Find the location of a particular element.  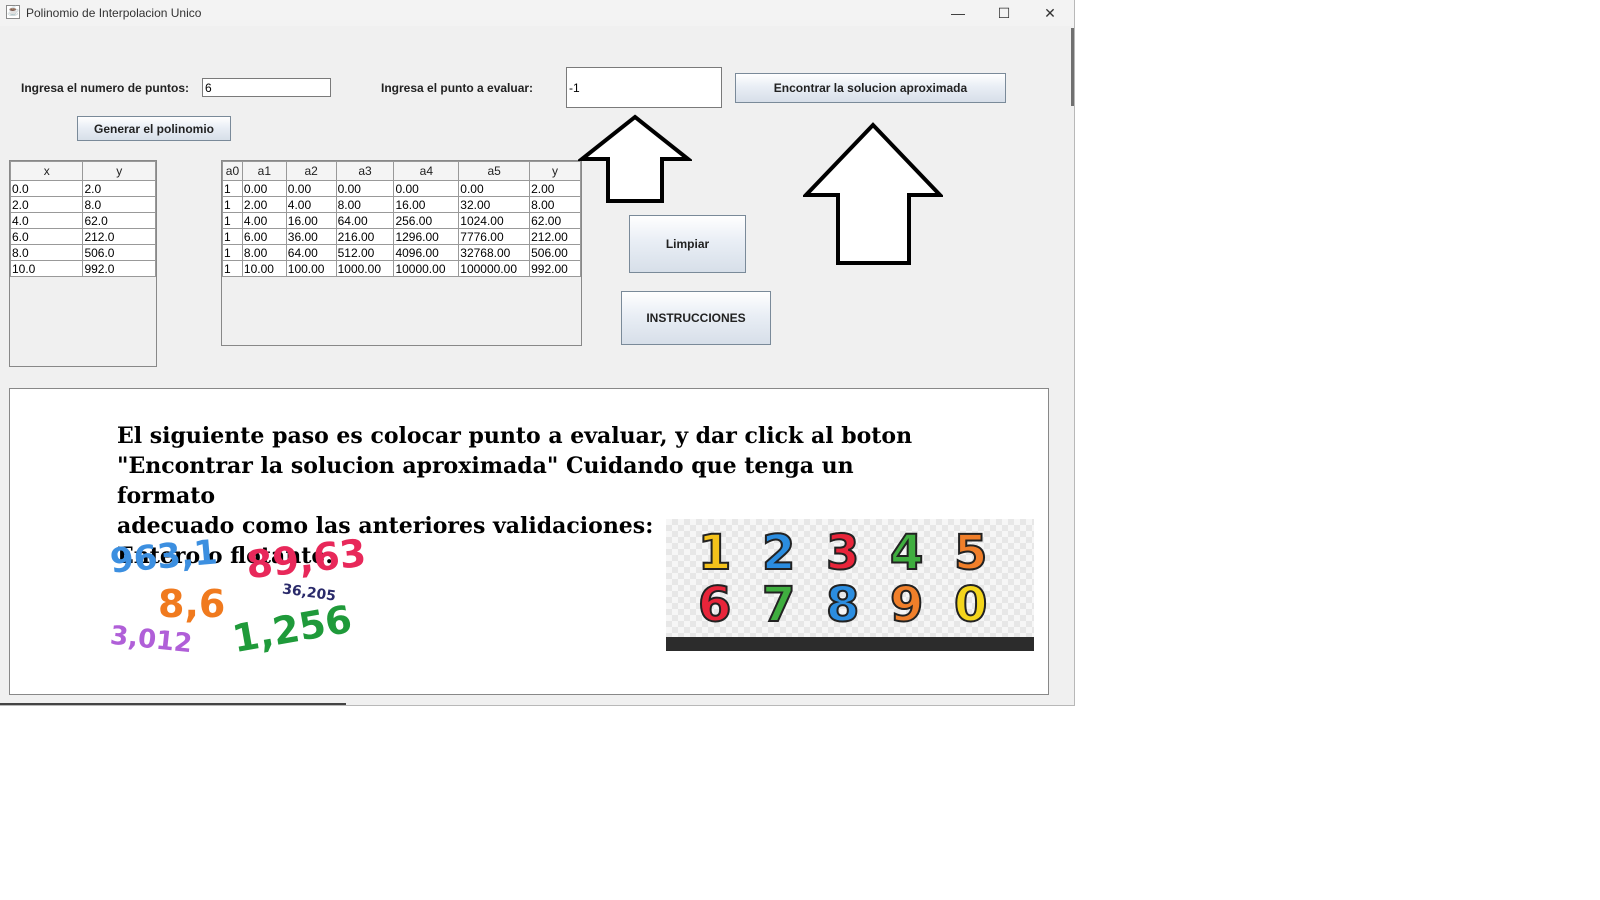

clear-button: Limpiar is located at coordinates (687, 244).